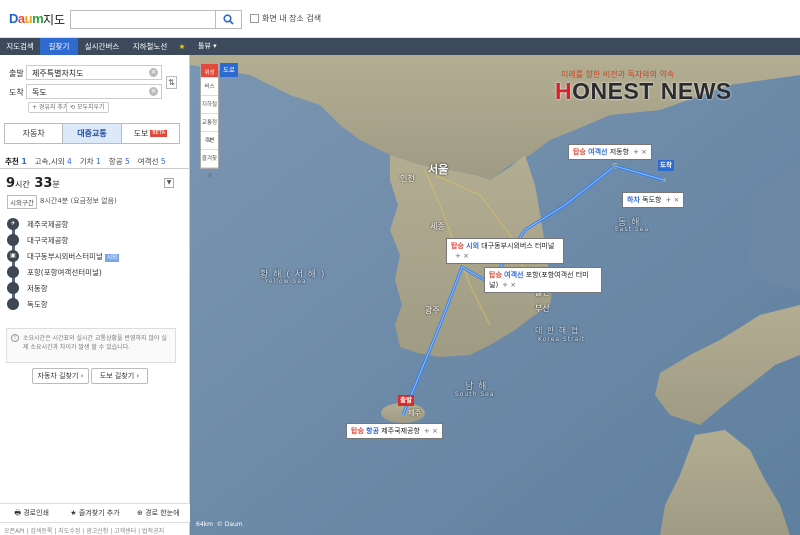  Describe the element at coordinates (204, 524) in the screenshot. I see `scale-label: 64km` at that location.